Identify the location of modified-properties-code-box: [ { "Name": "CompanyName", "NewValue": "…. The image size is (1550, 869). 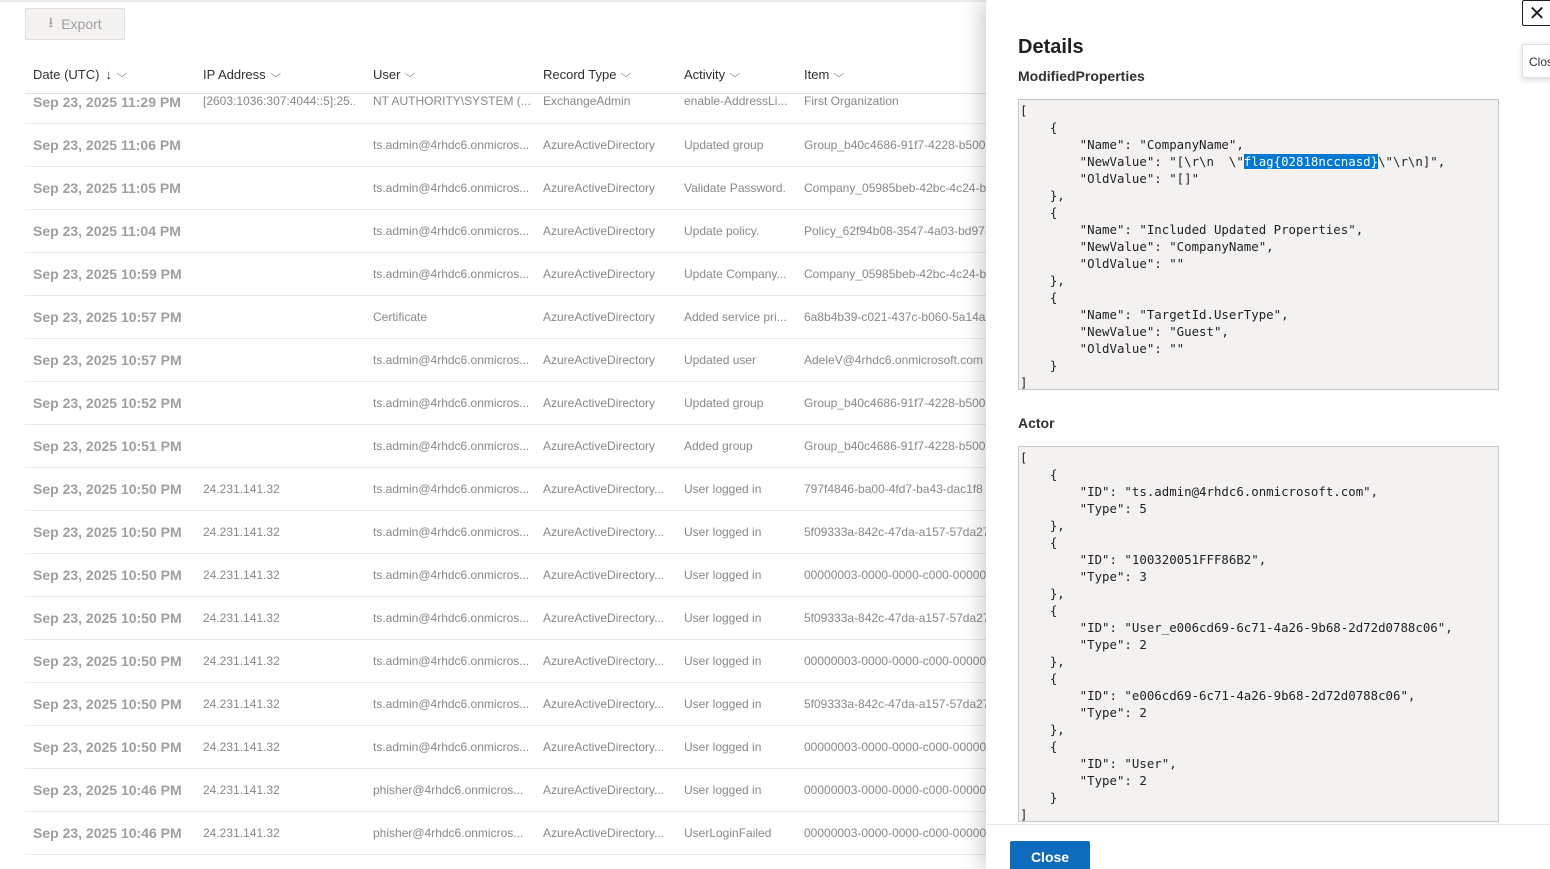
(1258, 244).